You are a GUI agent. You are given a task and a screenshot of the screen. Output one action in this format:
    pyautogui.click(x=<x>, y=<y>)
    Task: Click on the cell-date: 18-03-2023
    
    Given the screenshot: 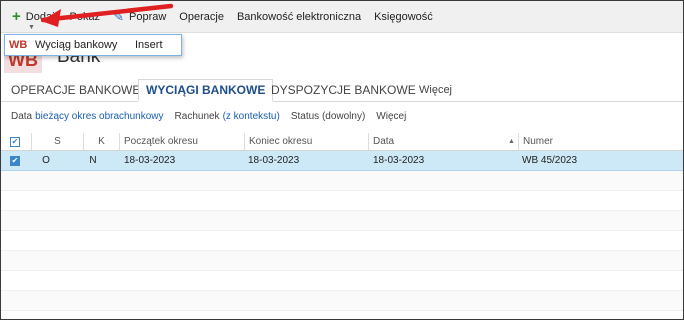 What is the action you would take?
    pyautogui.click(x=399, y=160)
    